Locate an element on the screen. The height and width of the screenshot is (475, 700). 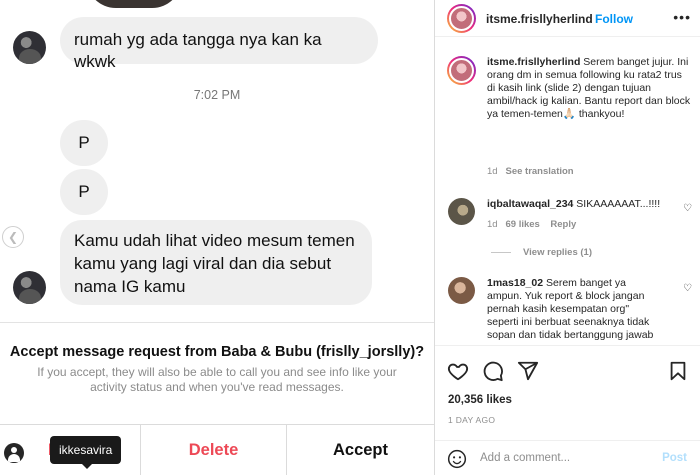
author-username: itsme.frisllyherlind is located at coordinates (539, 19).